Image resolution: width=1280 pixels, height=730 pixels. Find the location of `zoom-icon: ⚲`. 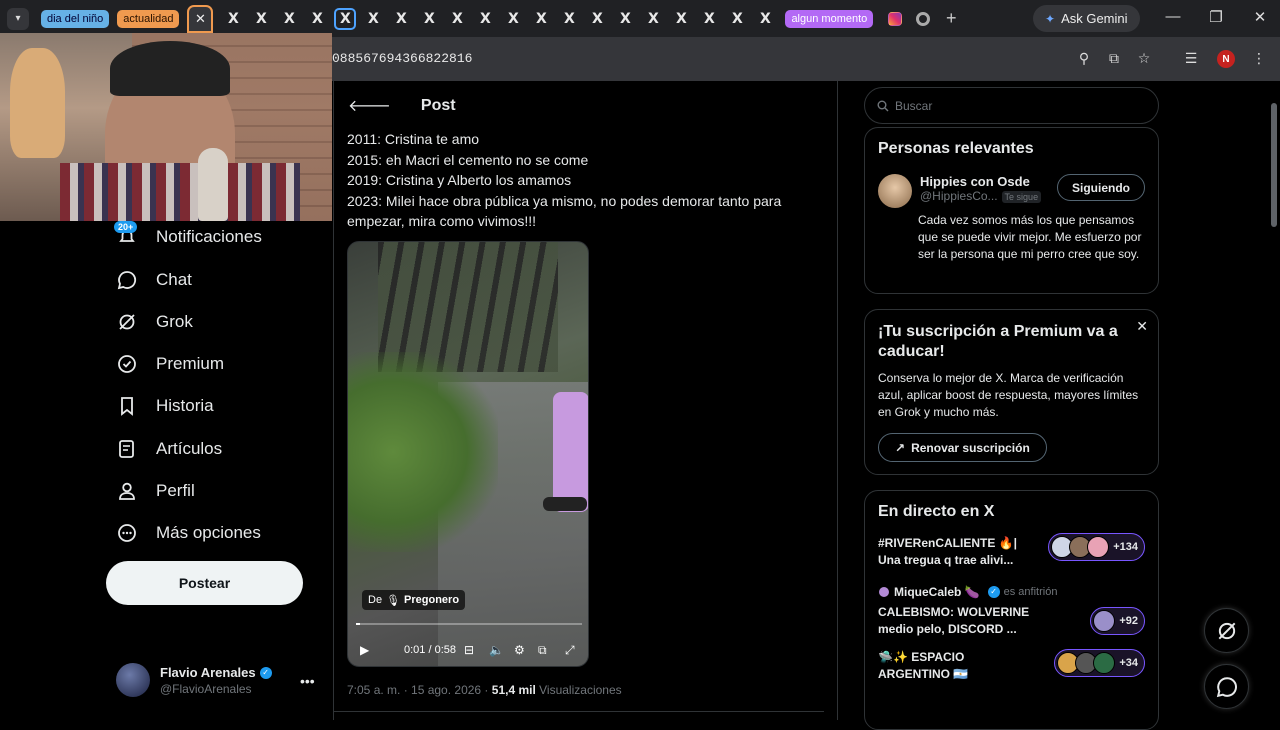

zoom-icon: ⚲ is located at coordinates (1084, 58).